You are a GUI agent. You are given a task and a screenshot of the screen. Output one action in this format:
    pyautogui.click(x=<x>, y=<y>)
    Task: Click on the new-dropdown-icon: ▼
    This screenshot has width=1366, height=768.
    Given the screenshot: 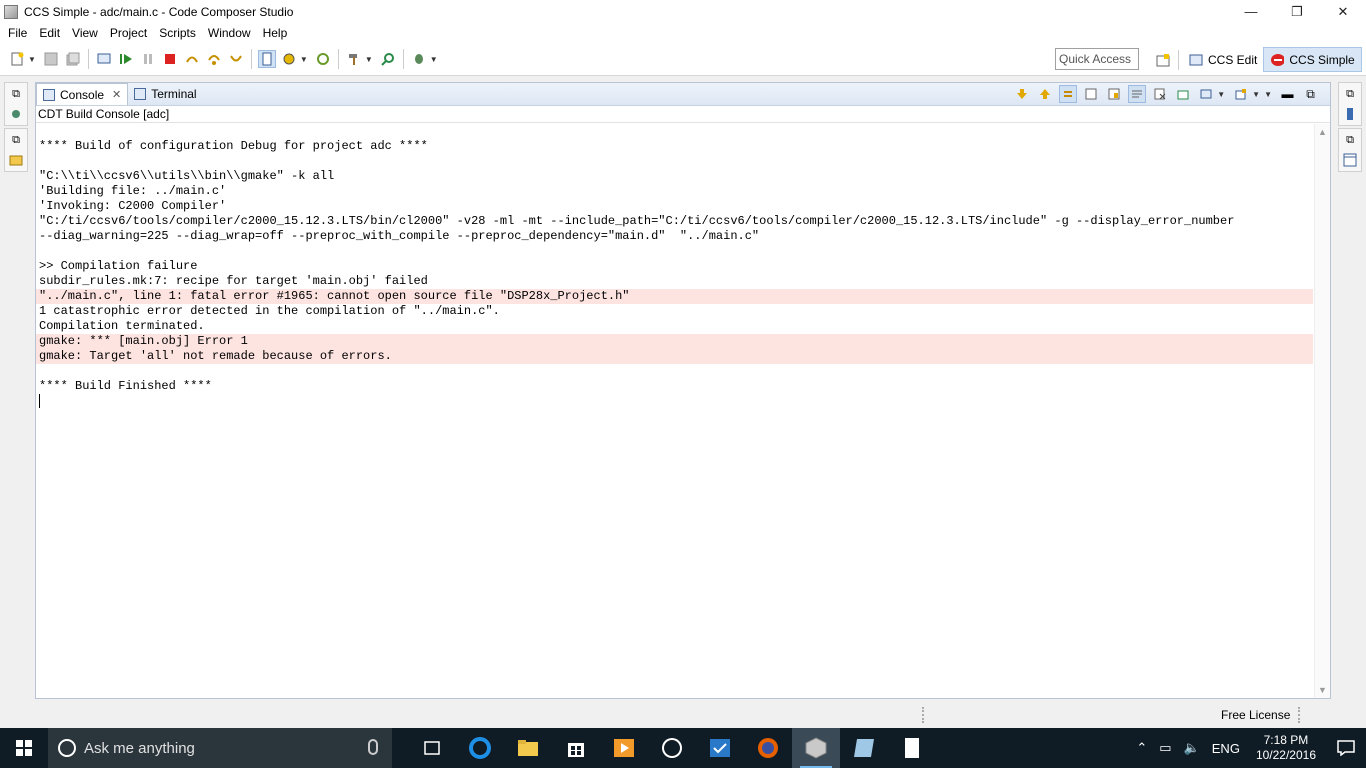 What is the action you would take?
    pyautogui.click(x=32, y=59)
    